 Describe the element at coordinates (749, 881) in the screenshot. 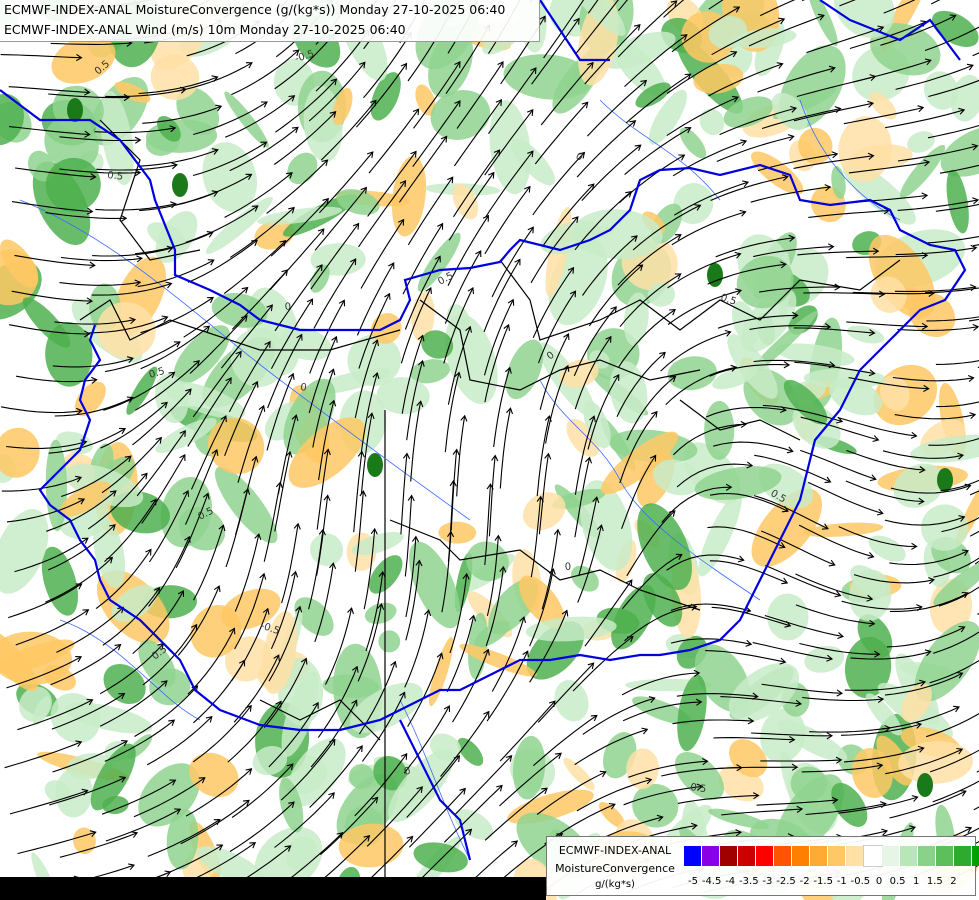

I see `legend-tick-label: -3.5` at that location.